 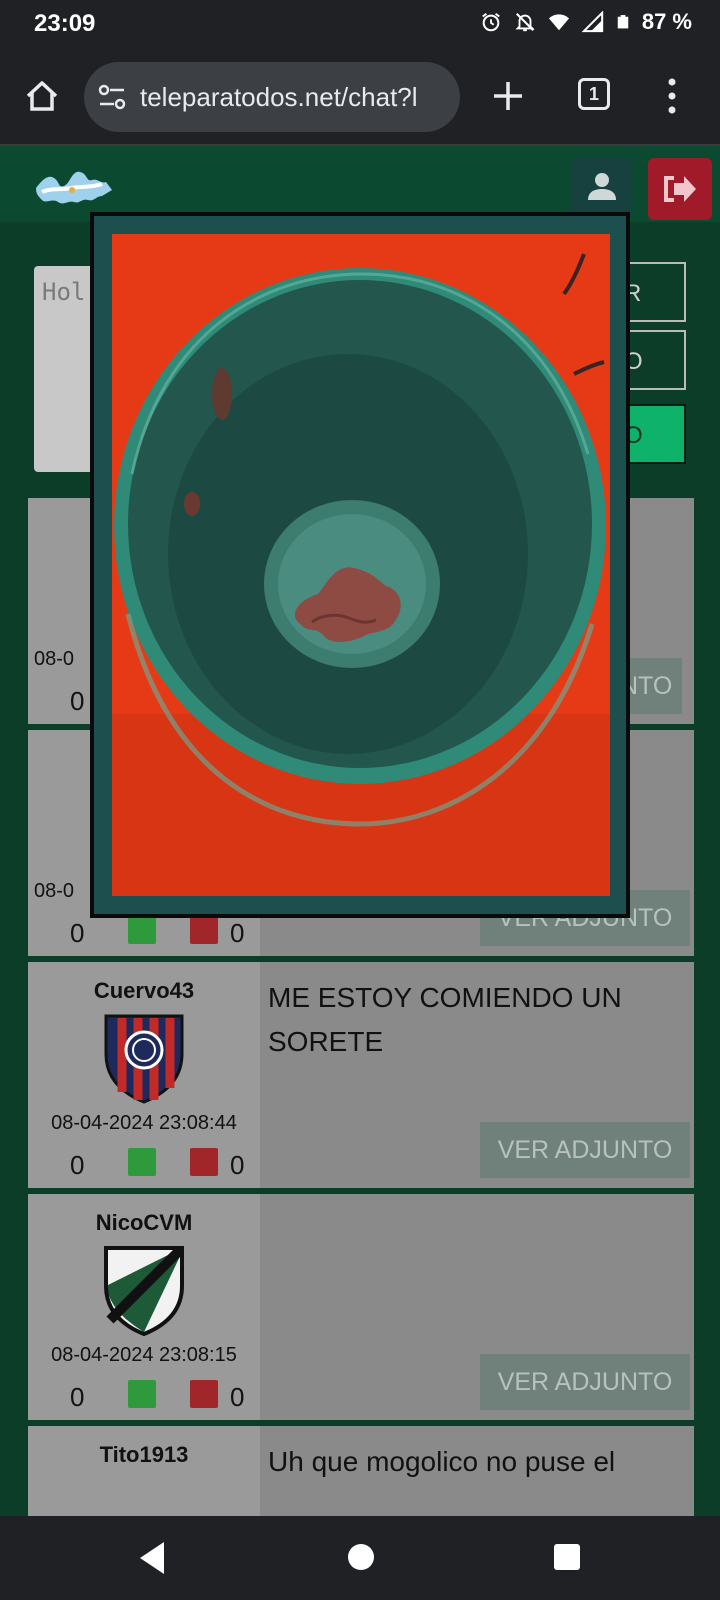 What do you see at coordinates (152, 1558) in the screenshot?
I see `nav-back-icon` at bounding box center [152, 1558].